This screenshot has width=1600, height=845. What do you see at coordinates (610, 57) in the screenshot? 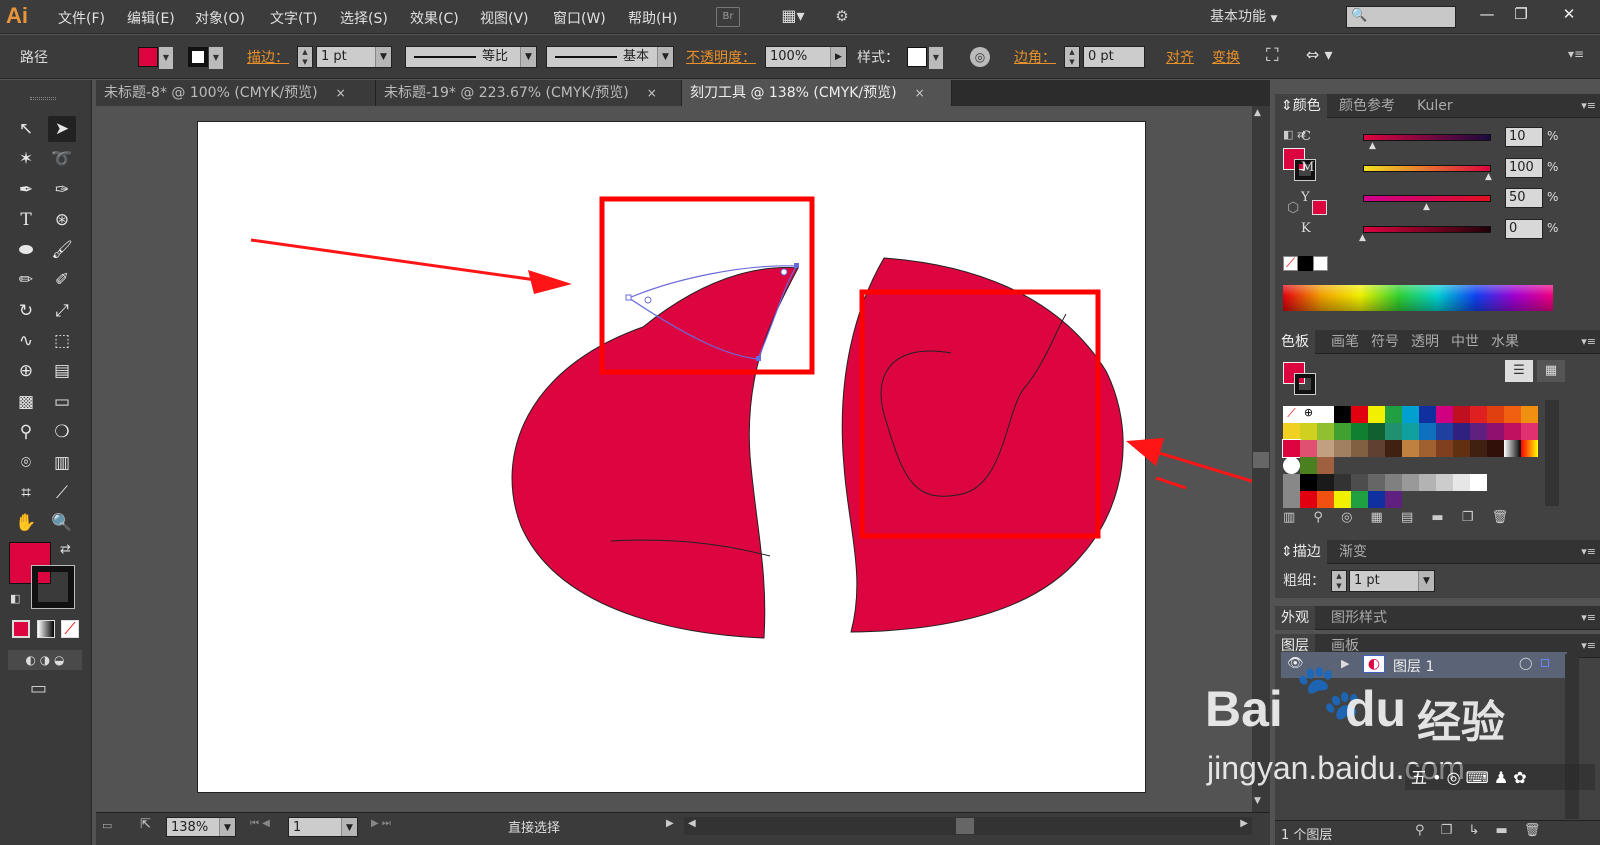
I see `brush-definition: 基本 ▼` at bounding box center [610, 57].